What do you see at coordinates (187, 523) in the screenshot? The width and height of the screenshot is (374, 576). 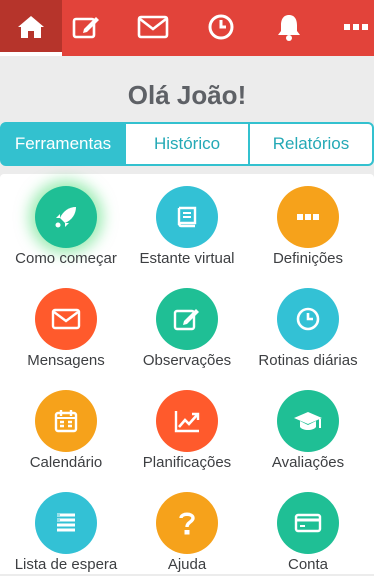 I see `question-icon` at bounding box center [187, 523].